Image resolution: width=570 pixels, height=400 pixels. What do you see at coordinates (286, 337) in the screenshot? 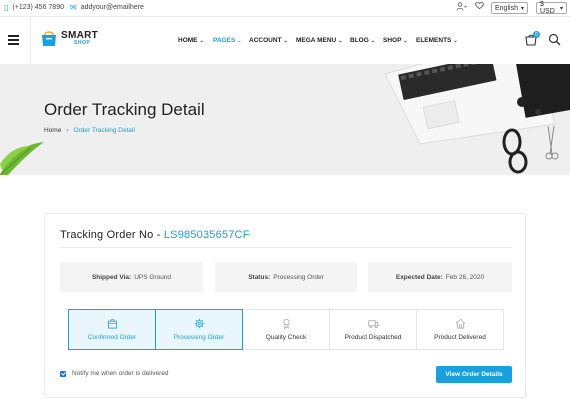
I see `step-label: Quality Check` at bounding box center [286, 337].